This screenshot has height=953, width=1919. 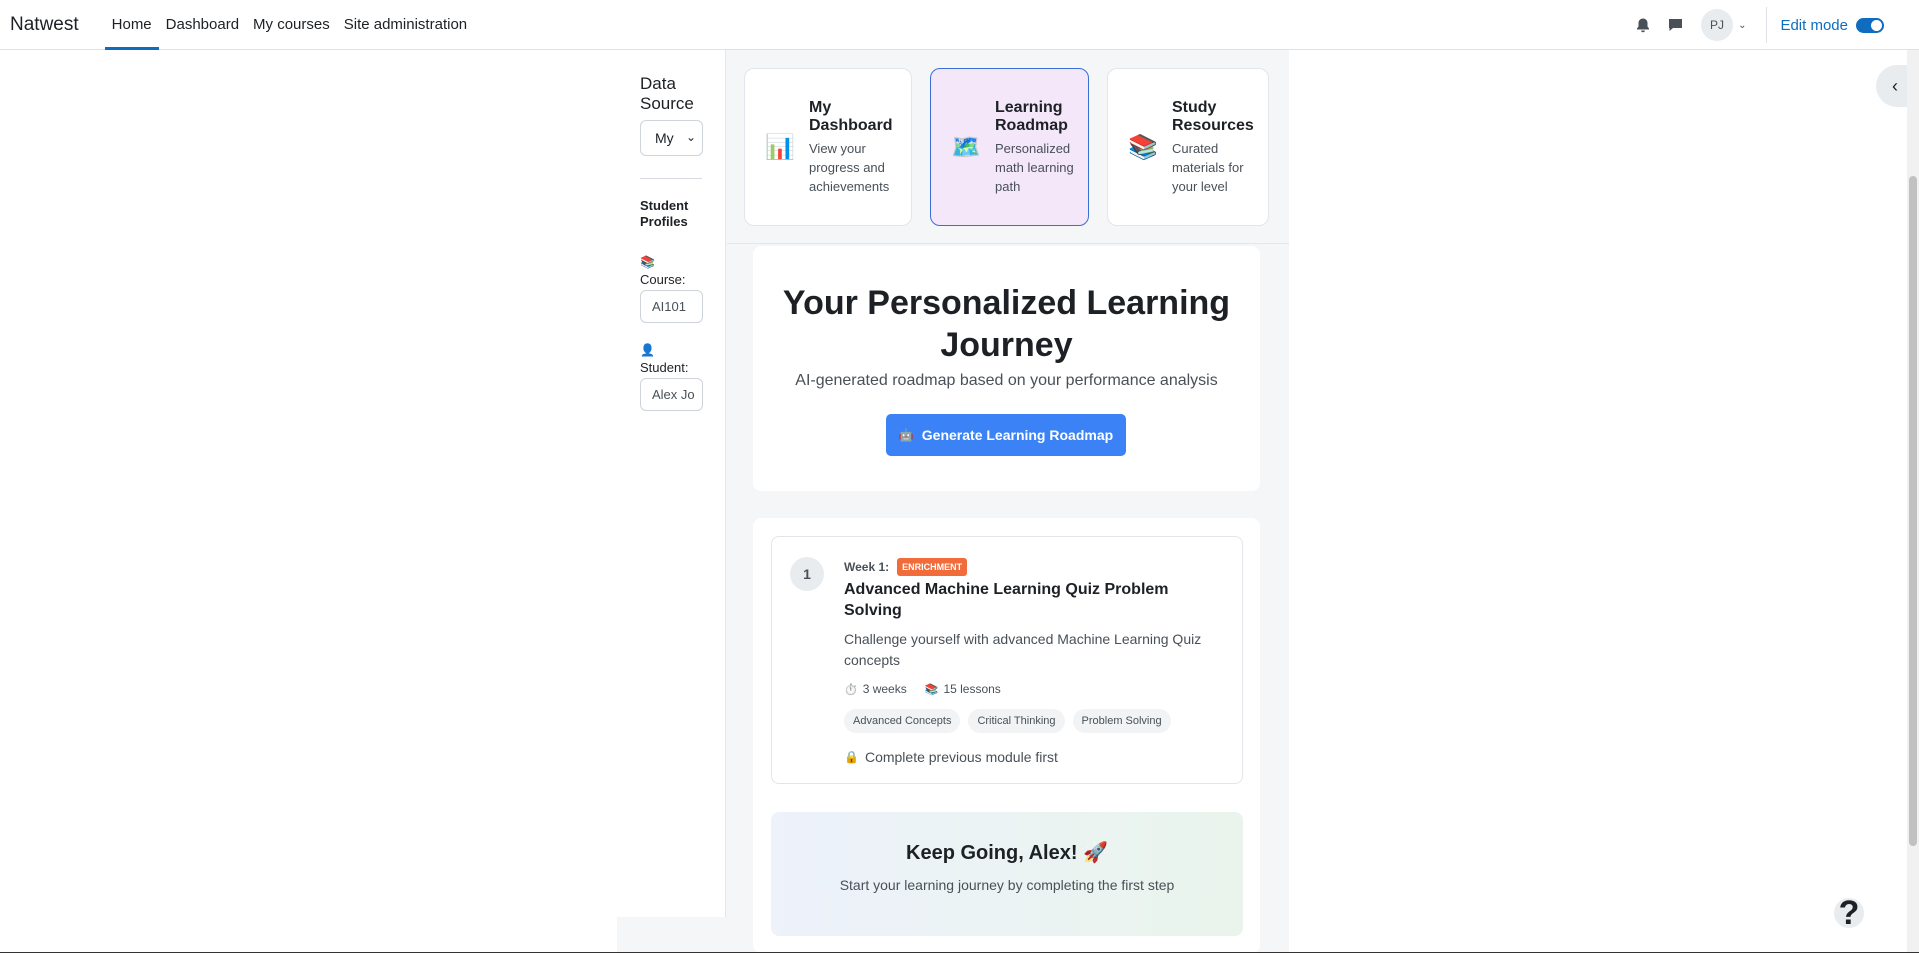 What do you see at coordinates (1814, 25) in the screenshot?
I see `edit-mode-label: Edit mode` at bounding box center [1814, 25].